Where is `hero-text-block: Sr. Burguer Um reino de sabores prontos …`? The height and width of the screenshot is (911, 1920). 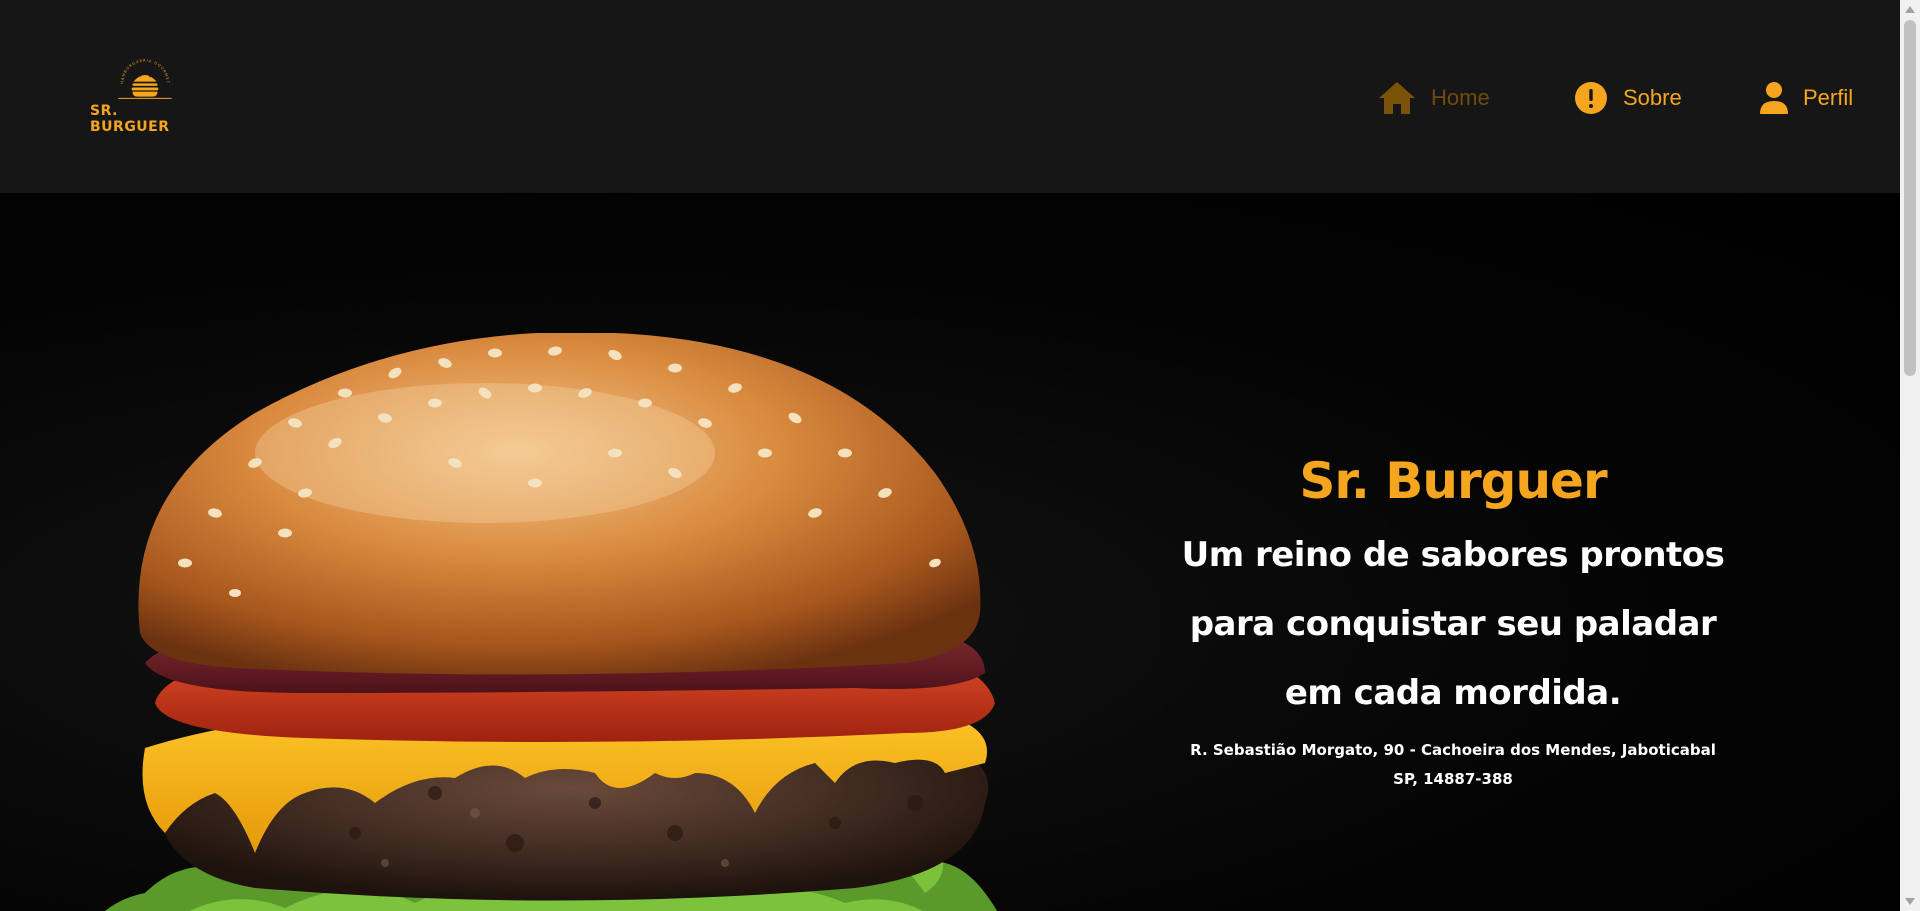 hero-text-block: Sr. Burguer Um reino de sabores prontos … is located at coordinates (1453, 622).